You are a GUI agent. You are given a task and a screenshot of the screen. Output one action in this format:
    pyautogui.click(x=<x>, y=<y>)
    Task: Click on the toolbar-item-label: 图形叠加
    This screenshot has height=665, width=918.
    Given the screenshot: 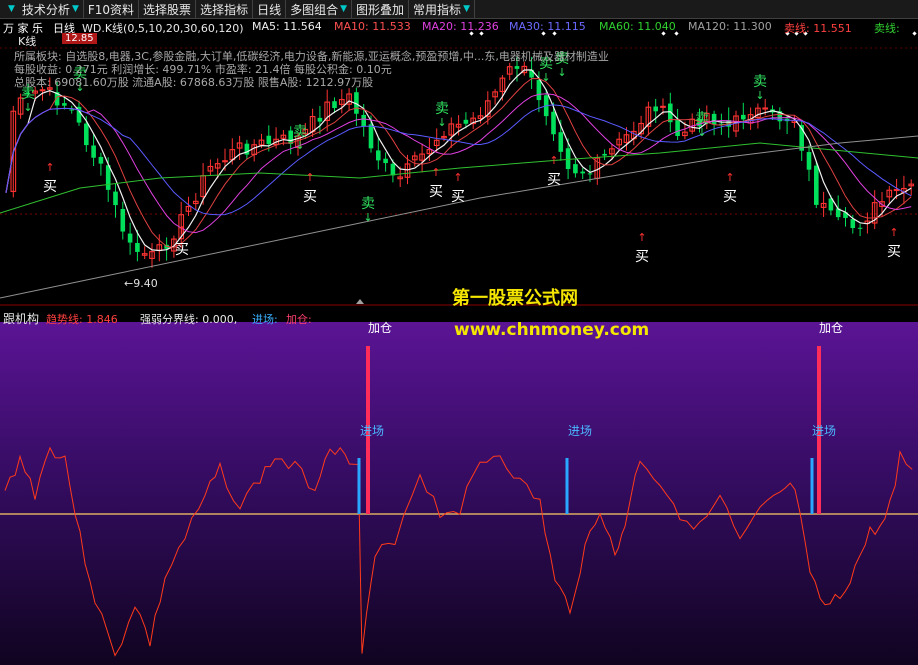 What is the action you would take?
    pyautogui.click(x=380, y=9)
    